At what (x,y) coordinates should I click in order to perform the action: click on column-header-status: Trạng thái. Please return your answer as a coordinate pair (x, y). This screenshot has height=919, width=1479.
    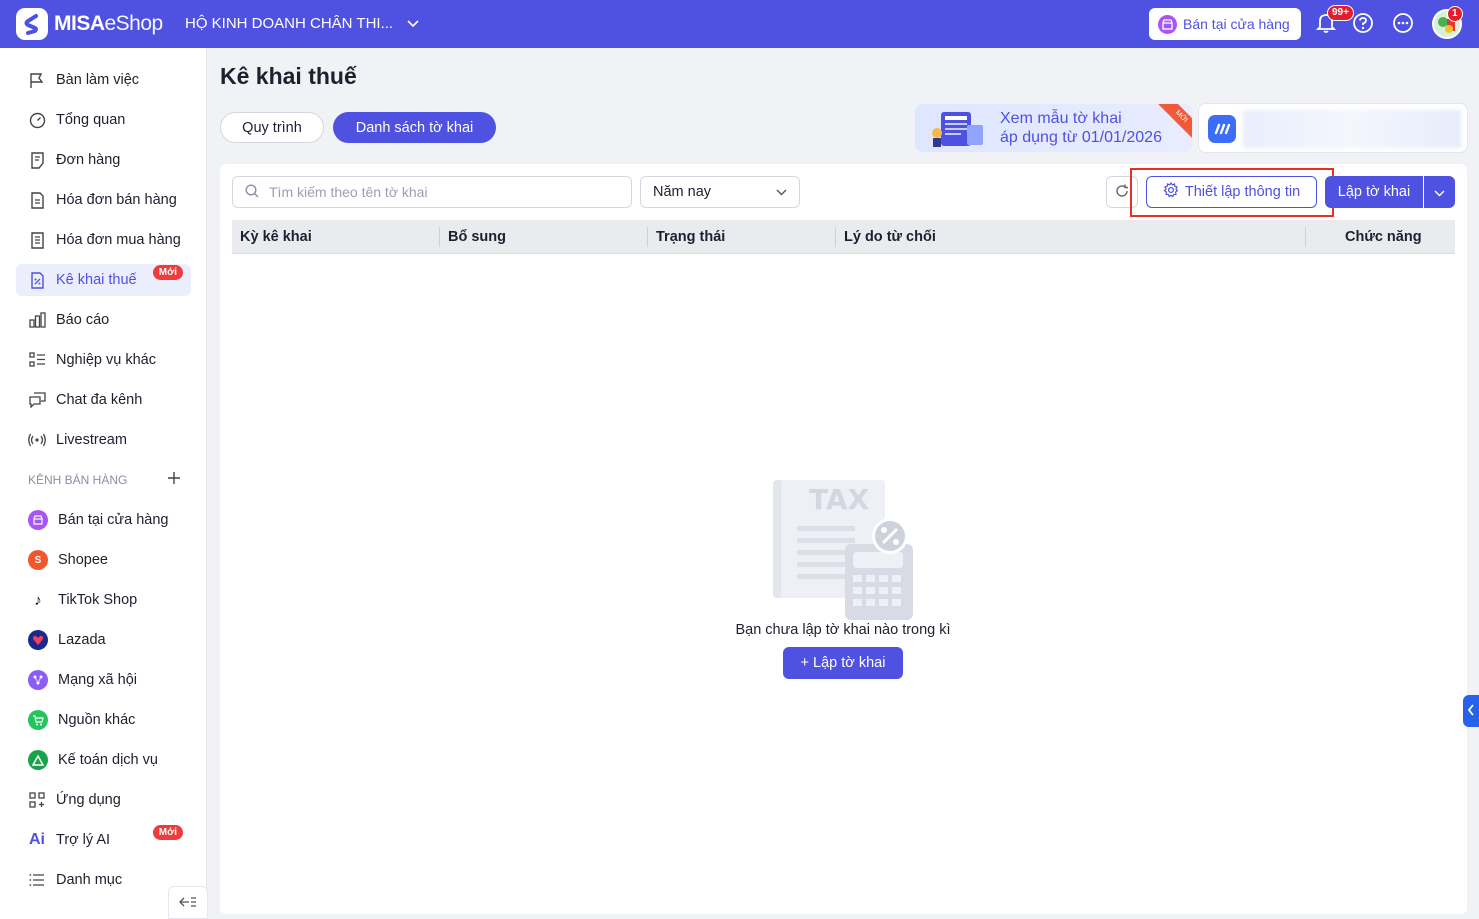
    Looking at the image, I should click on (690, 237).